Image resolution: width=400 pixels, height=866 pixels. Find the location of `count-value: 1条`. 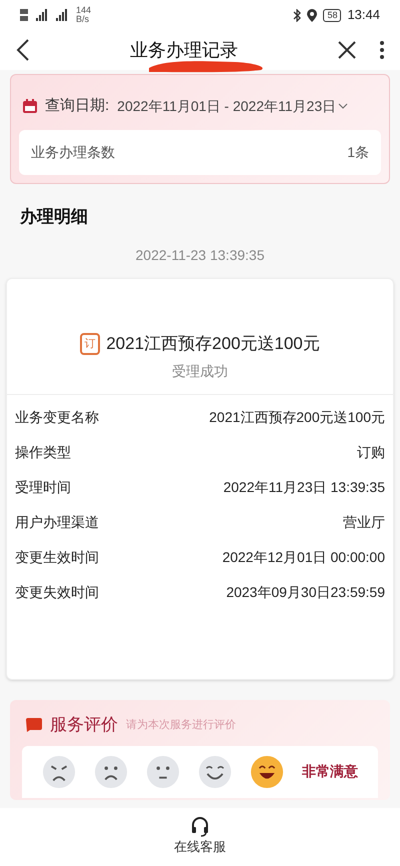

count-value: 1条 is located at coordinates (358, 152).